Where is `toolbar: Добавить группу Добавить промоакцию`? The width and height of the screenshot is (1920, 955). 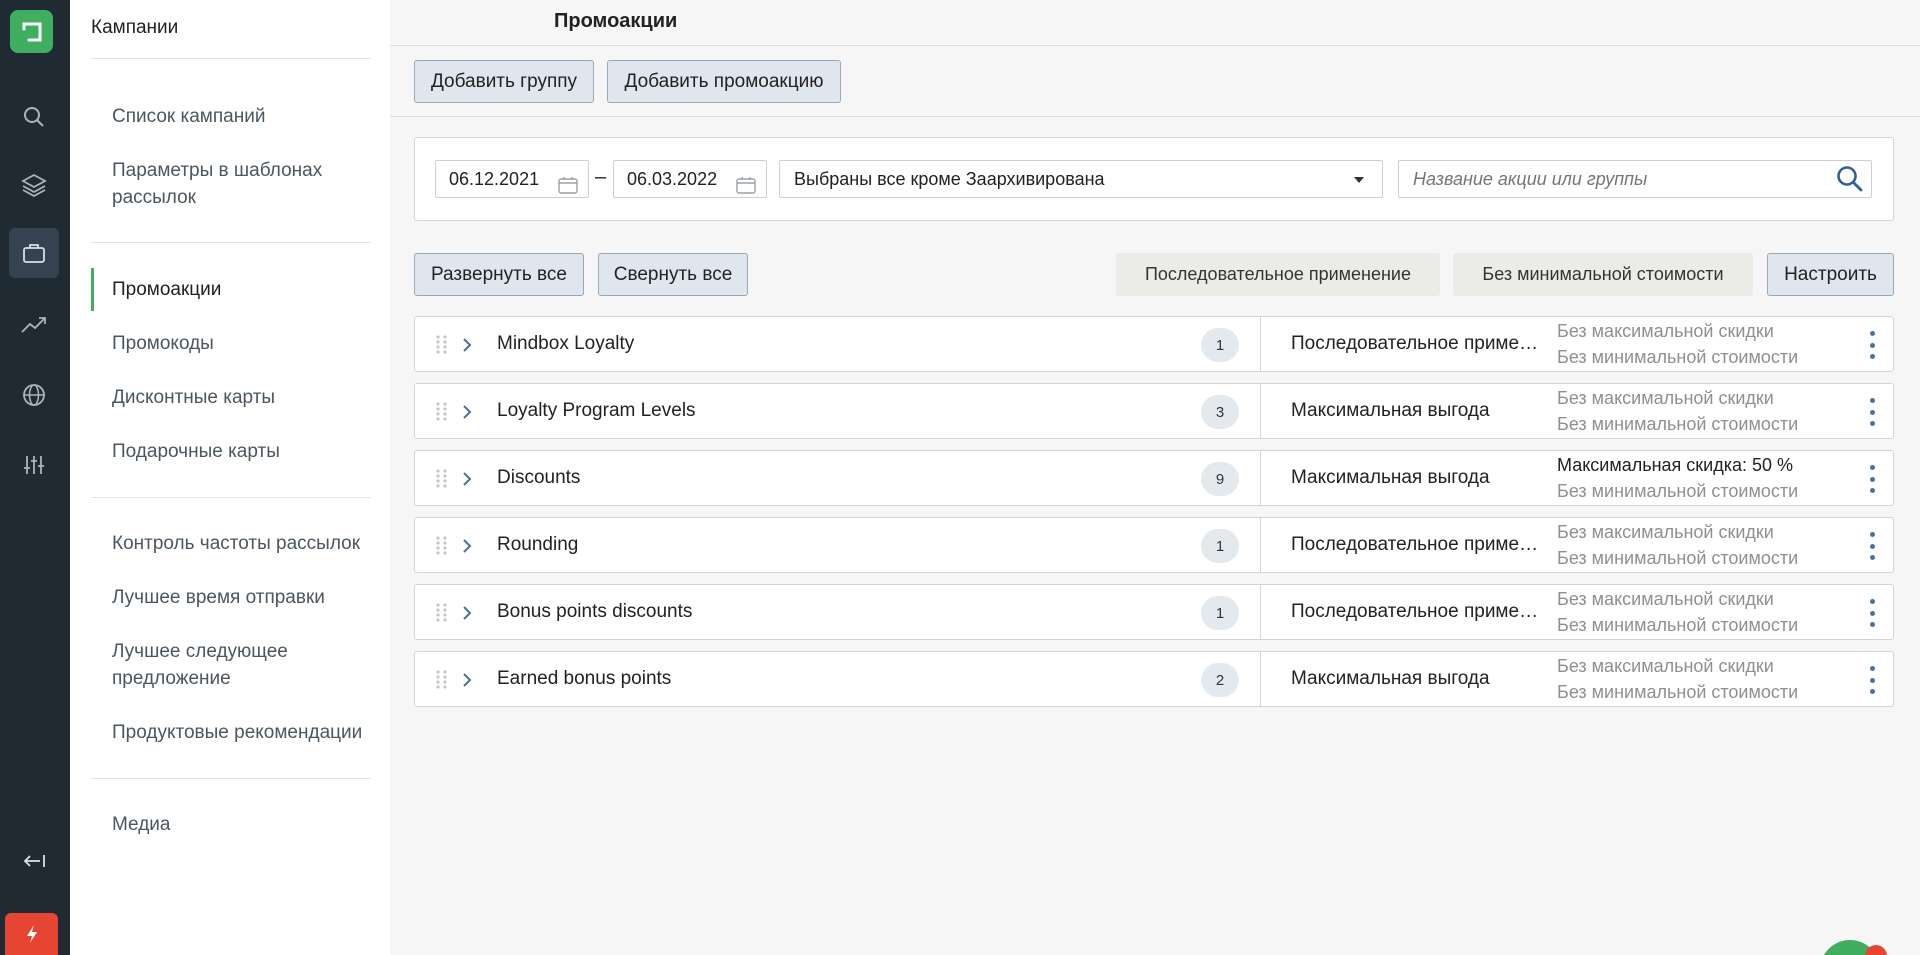 toolbar: Добавить группу Добавить промоакцию is located at coordinates (1155, 81).